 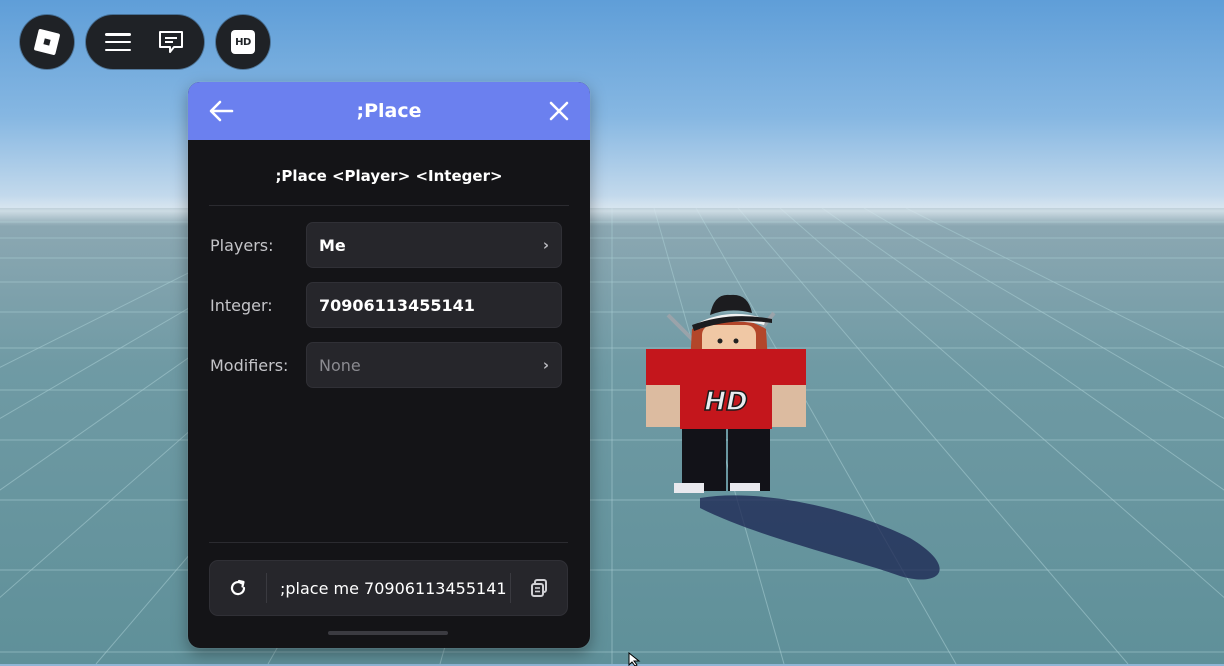 I want to click on copy-icon, so click(x=539, y=588).